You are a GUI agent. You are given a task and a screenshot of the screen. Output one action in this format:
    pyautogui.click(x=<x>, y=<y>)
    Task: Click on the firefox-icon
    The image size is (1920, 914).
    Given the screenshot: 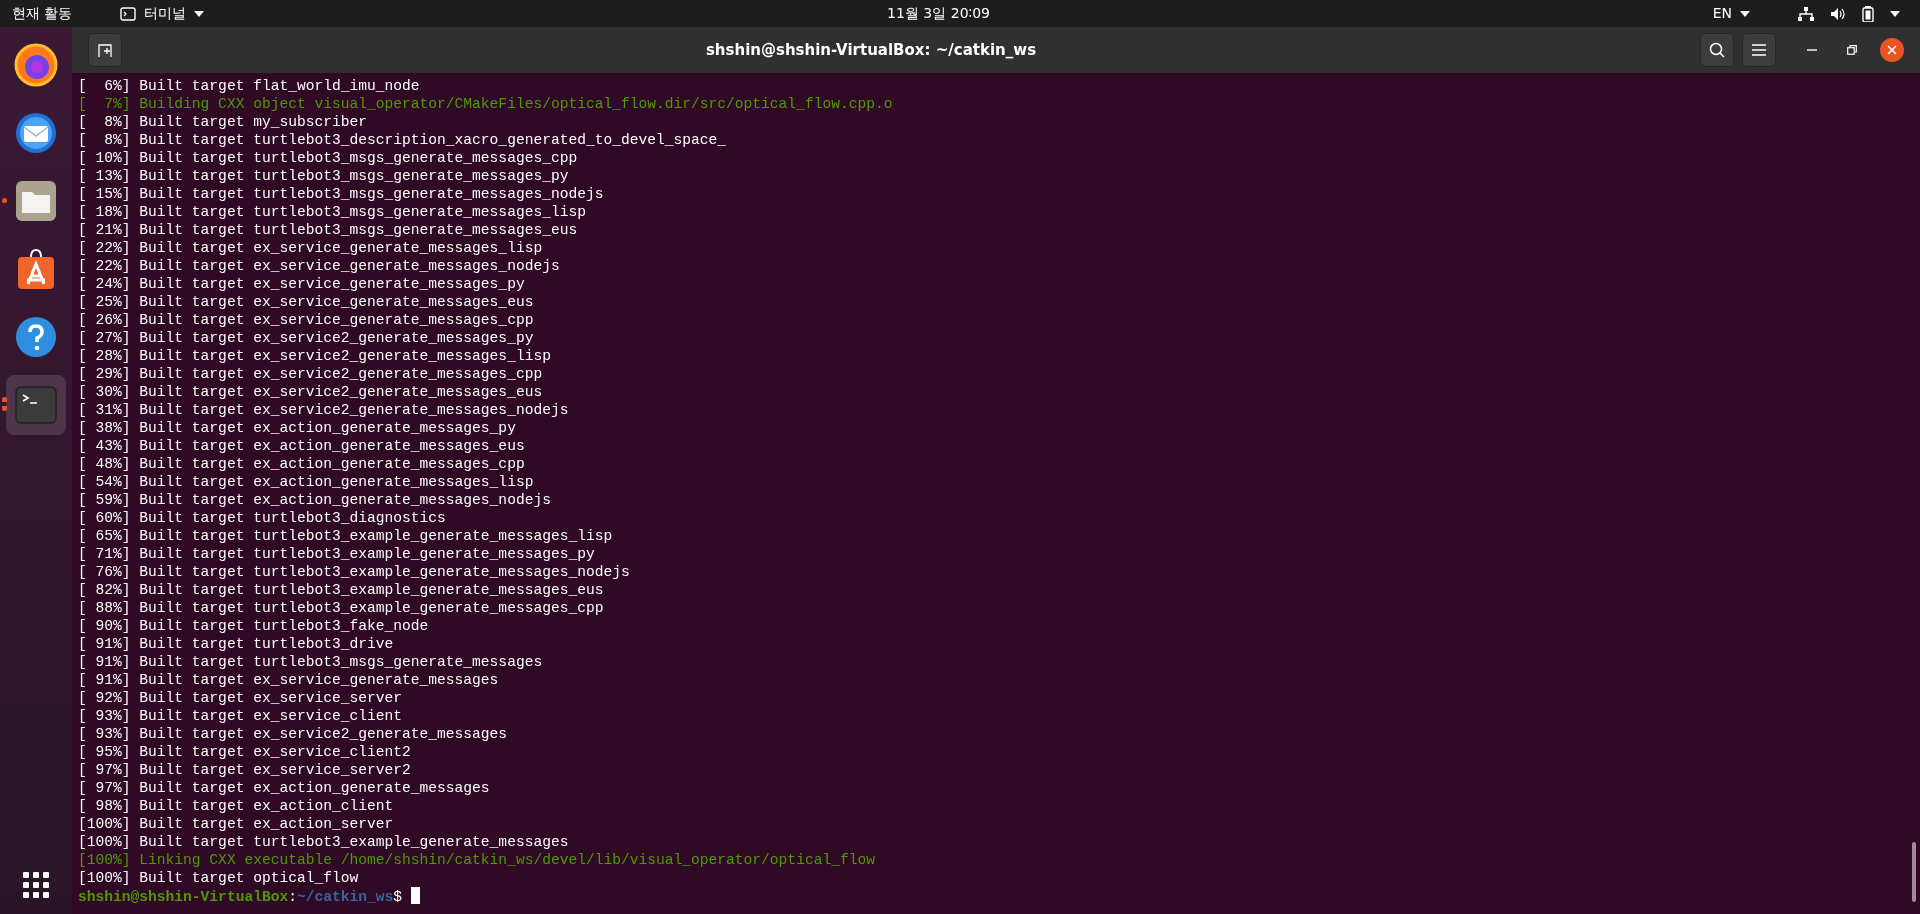 What is the action you would take?
    pyautogui.click(x=36, y=65)
    